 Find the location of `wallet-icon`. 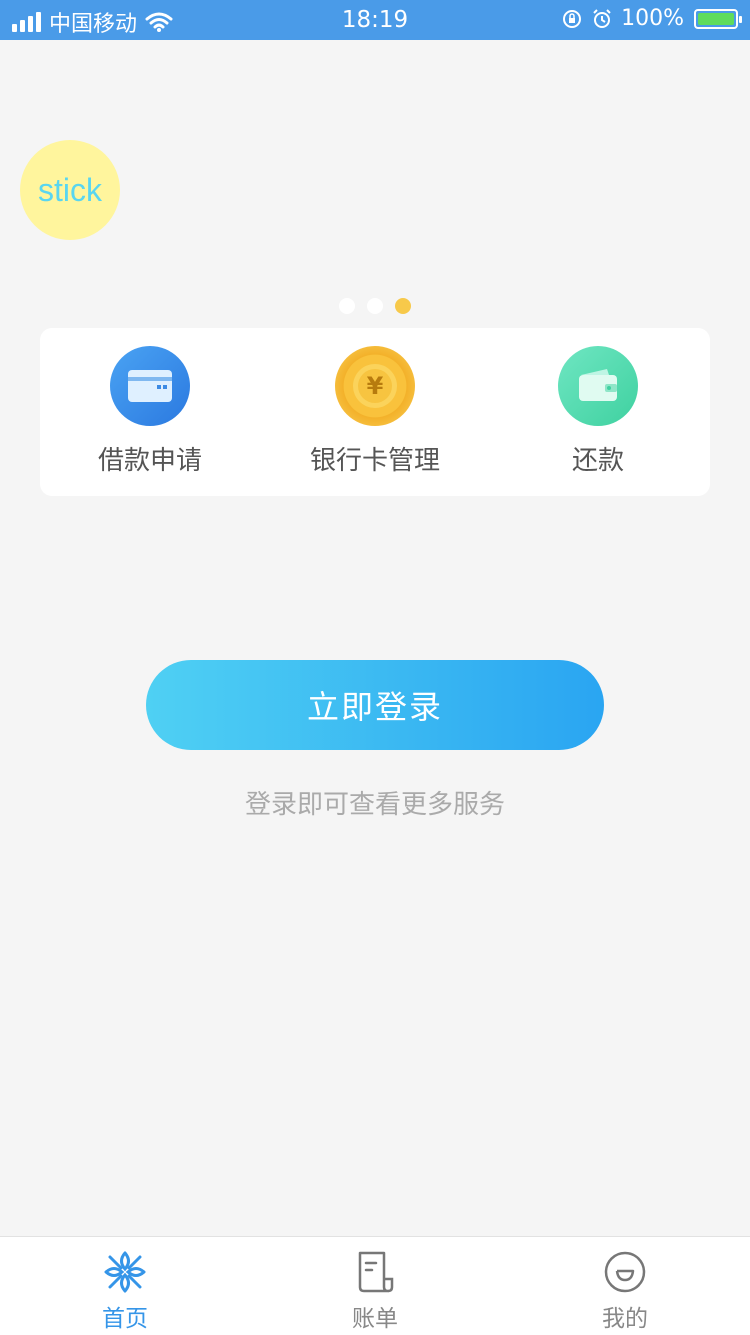

wallet-icon is located at coordinates (598, 386).